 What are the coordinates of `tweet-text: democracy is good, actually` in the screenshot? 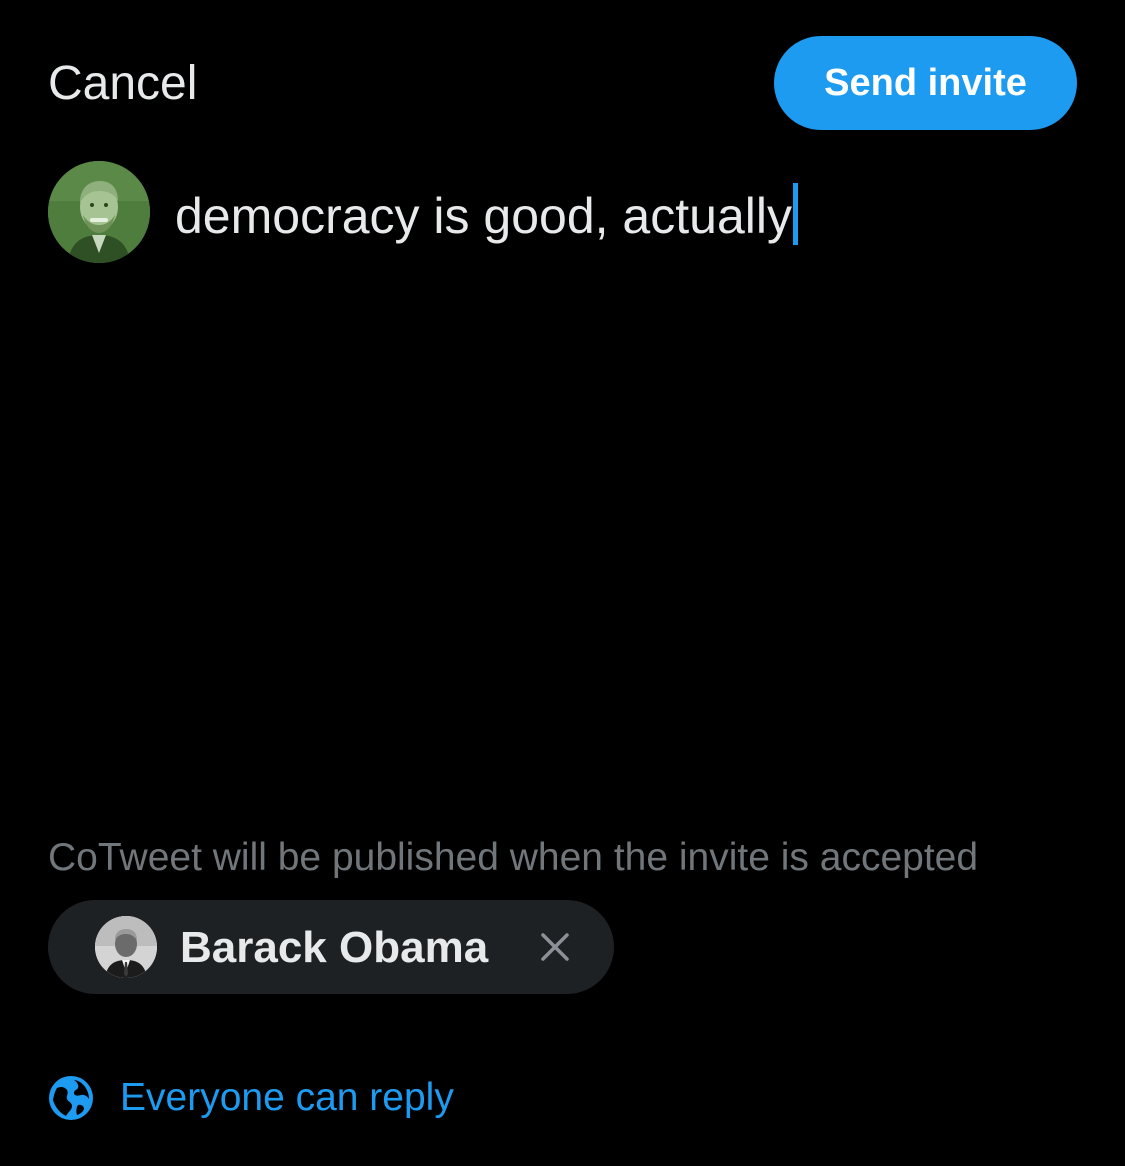 It's located at (483, 216).